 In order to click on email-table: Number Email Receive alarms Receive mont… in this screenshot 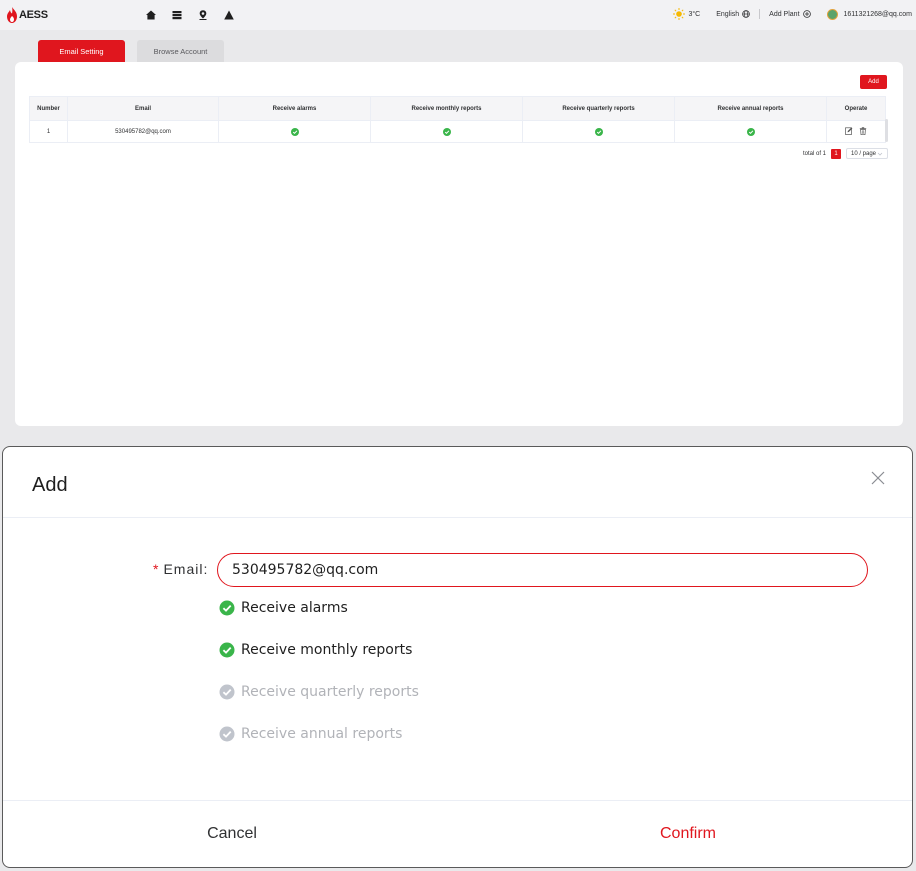, I will do `click(457, 119)`.